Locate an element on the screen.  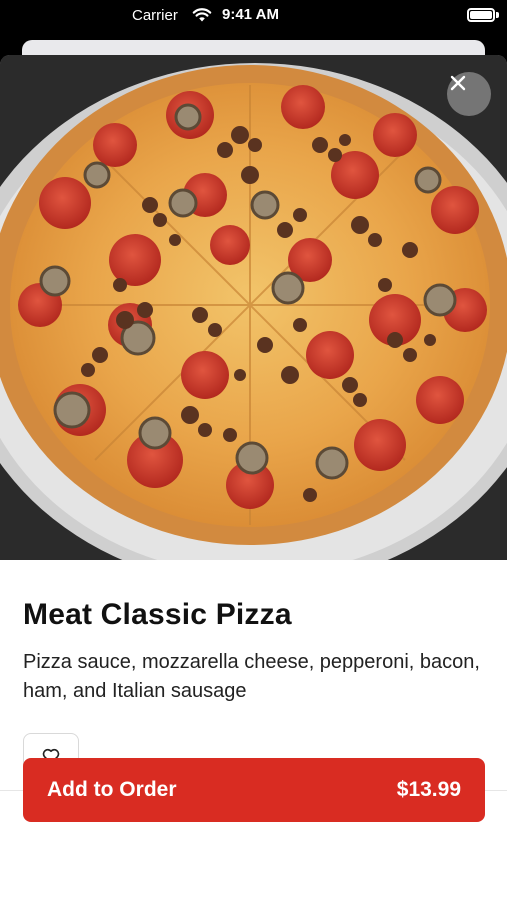
carrier-label: Carrier is located at coordinates (155, 15).